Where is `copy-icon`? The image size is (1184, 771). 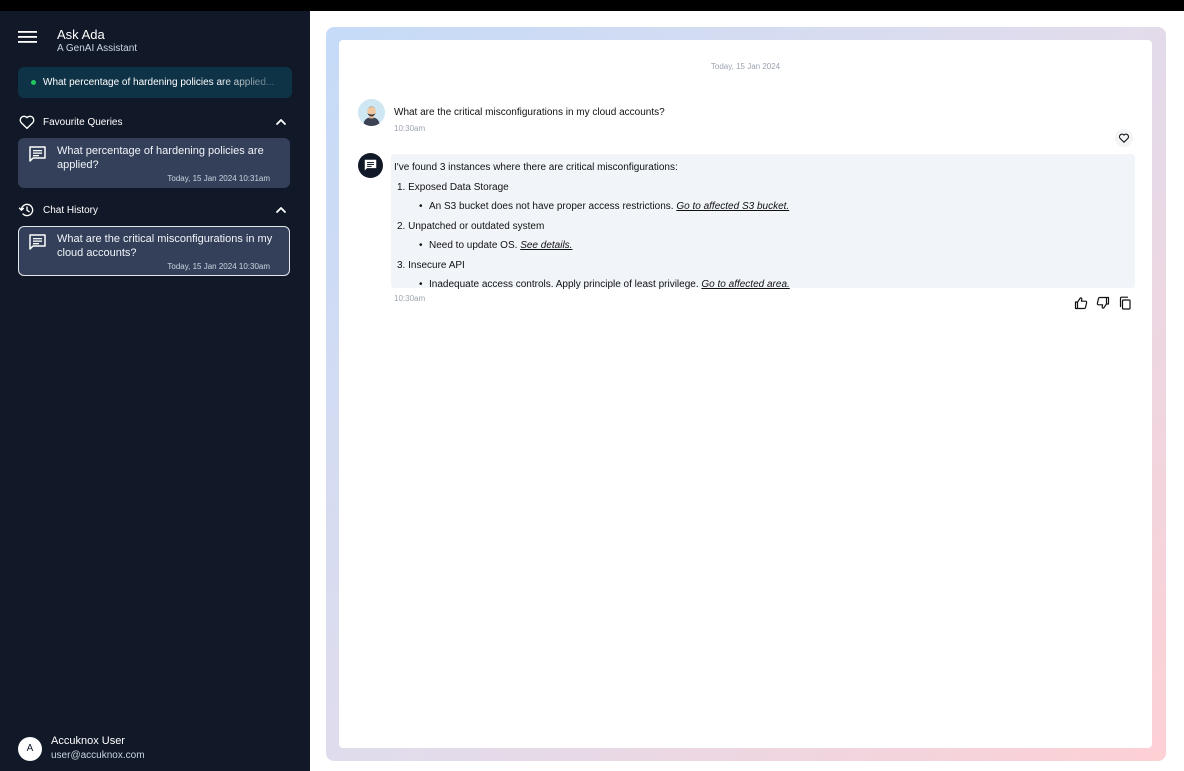 copy-icon is located at coordinates (1125, 303).